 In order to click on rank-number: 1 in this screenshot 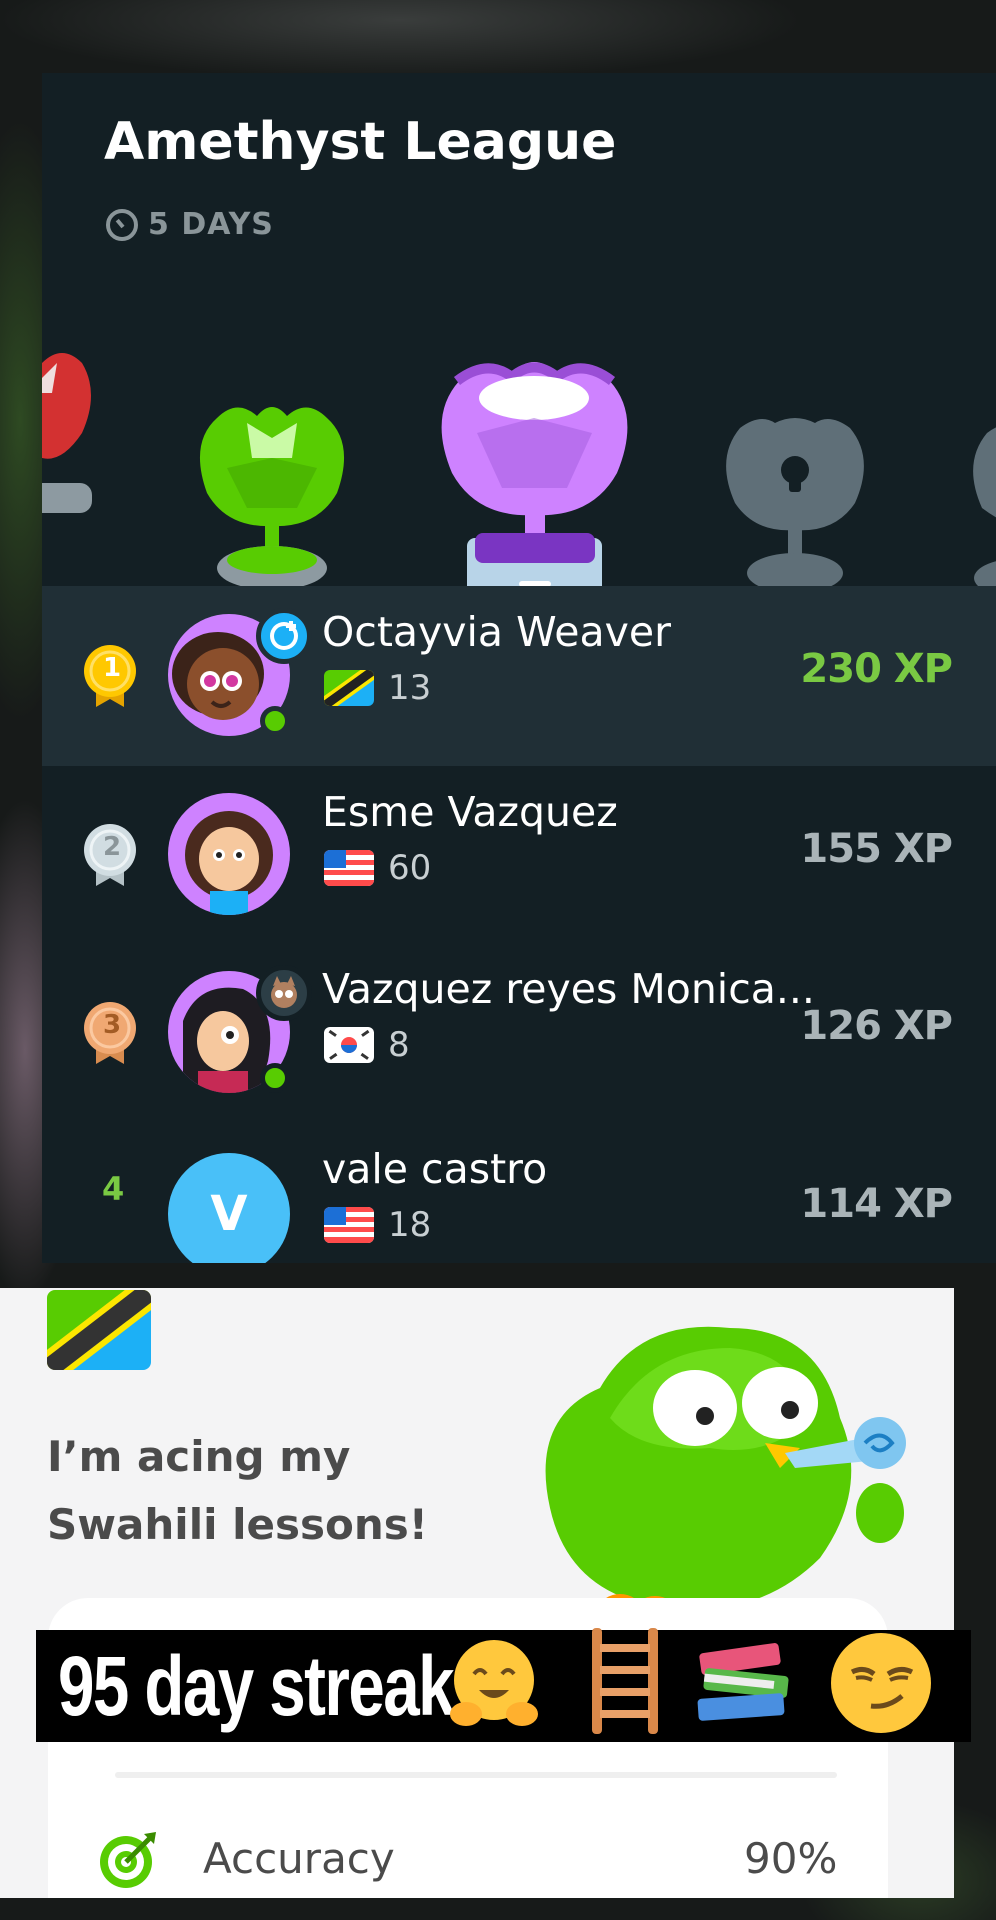, I will do `click(112, 668)`.